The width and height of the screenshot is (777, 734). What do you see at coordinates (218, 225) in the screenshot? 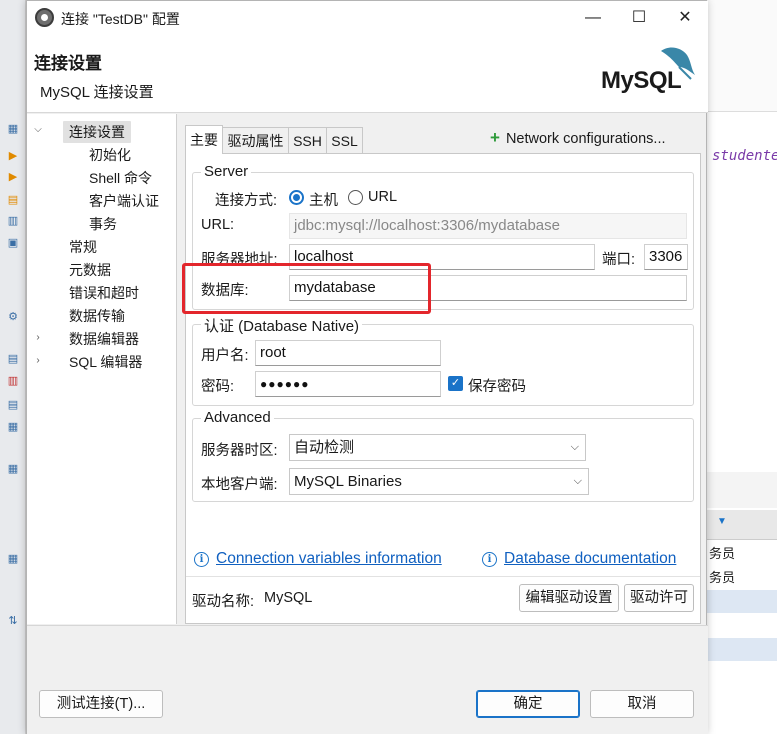
I see `url-label: URL:` at bounding box center [218, 225].